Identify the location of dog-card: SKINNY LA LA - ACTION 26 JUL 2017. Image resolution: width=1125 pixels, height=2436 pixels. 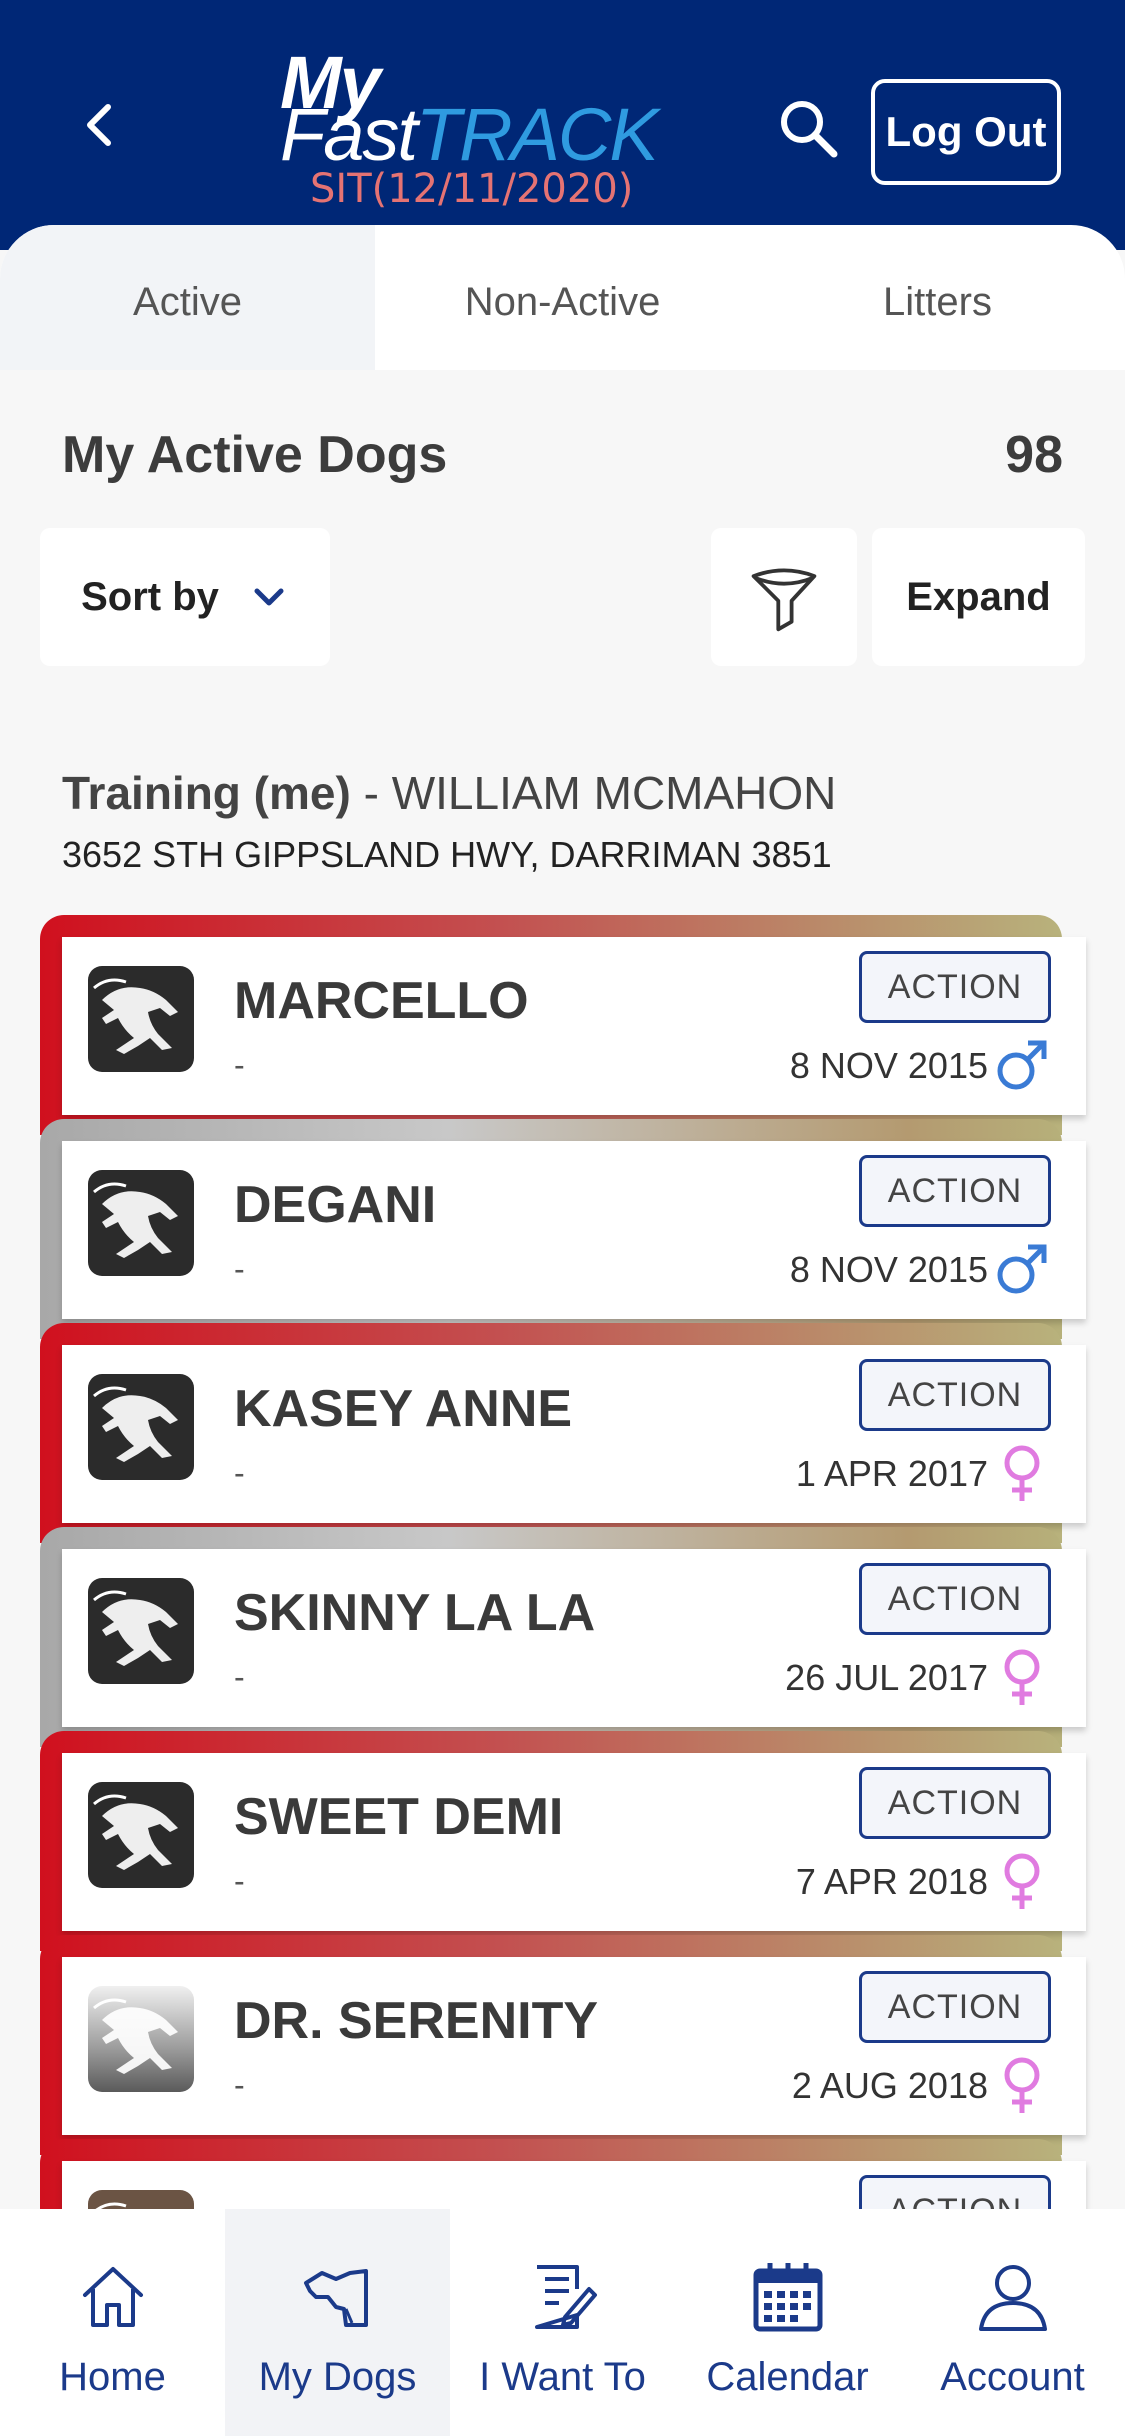
(563, 1637).